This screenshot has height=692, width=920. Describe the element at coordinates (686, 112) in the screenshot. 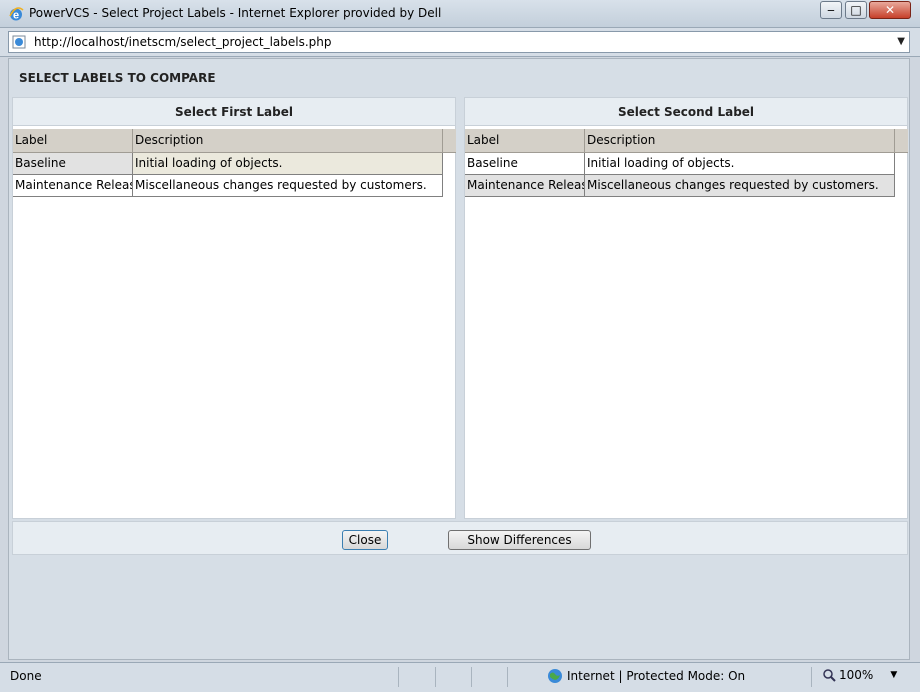

I see `second-label-title: Select Second Label` at that location.